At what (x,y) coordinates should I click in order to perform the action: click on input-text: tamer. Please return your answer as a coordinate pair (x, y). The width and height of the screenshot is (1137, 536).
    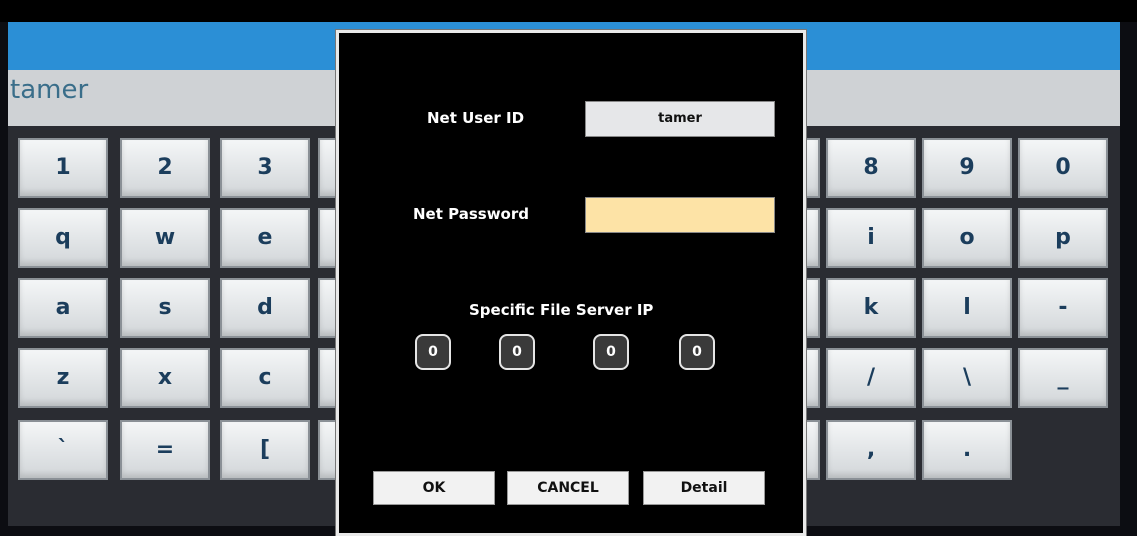
    Looking at the image, I should click on (49, 90).